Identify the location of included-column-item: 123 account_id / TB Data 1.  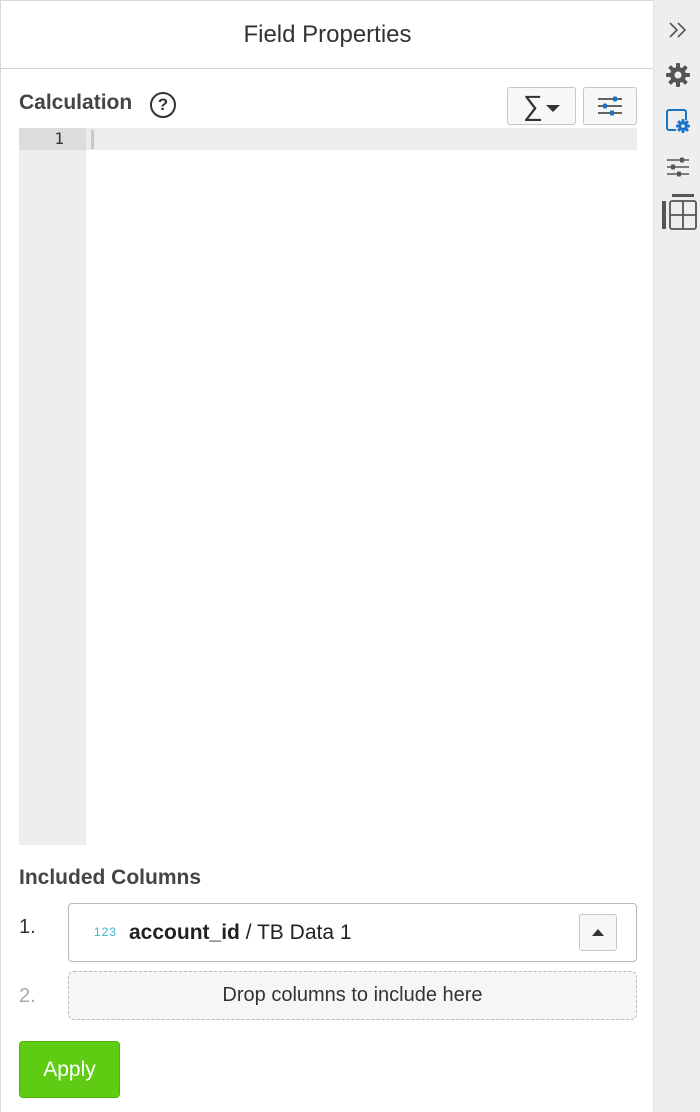
(352, 932).